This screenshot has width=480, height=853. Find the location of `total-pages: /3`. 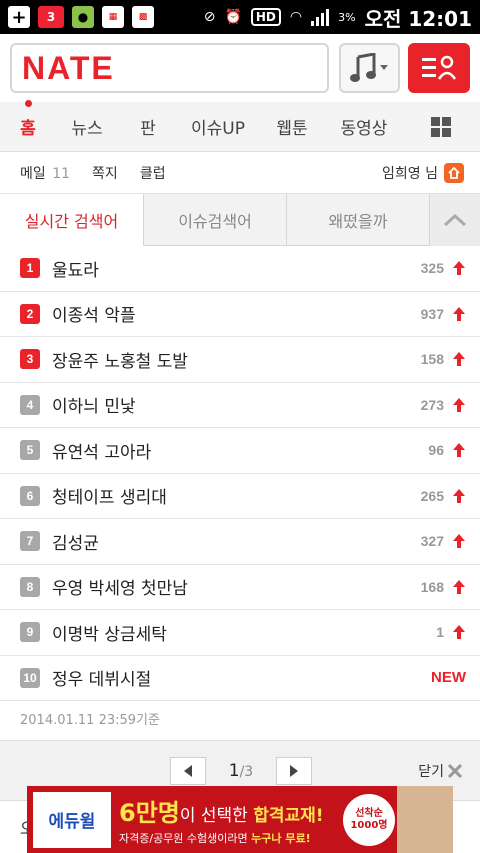

total-pages: /3 is located at coordinates (246, 772).